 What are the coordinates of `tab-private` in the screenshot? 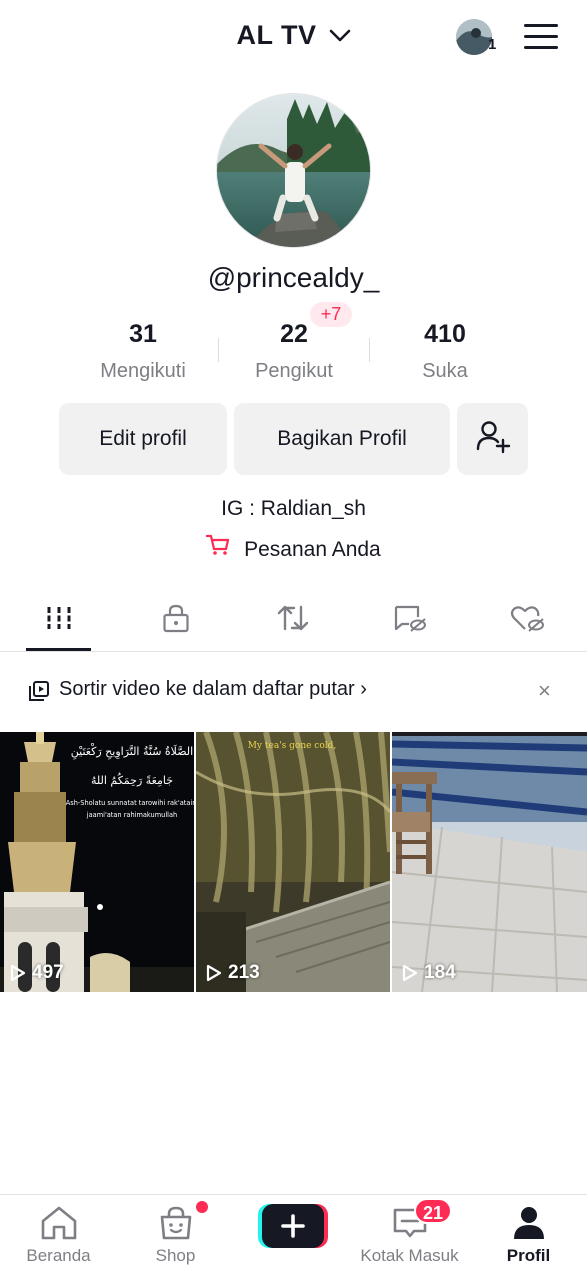 It's located at (175, 620).